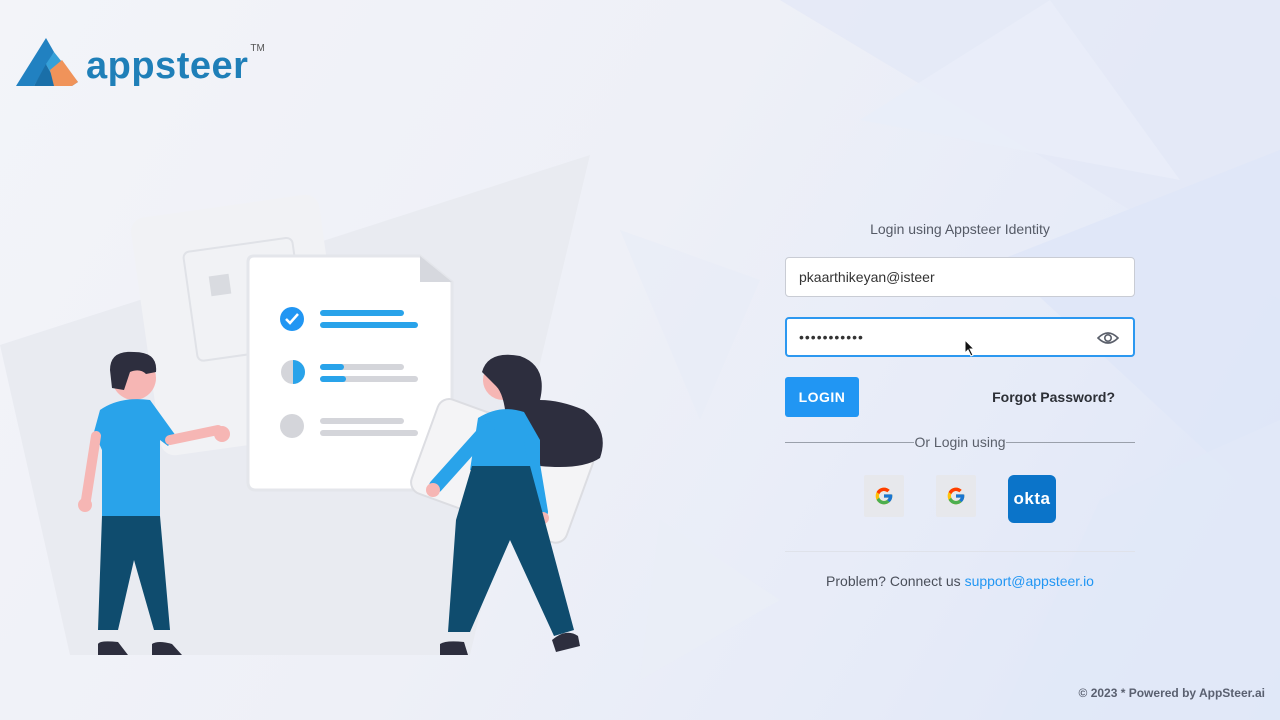 This screenshot has height=720, width=1280. I want to click on login-title: Login using Appsteer Identity, so click(960, 229).